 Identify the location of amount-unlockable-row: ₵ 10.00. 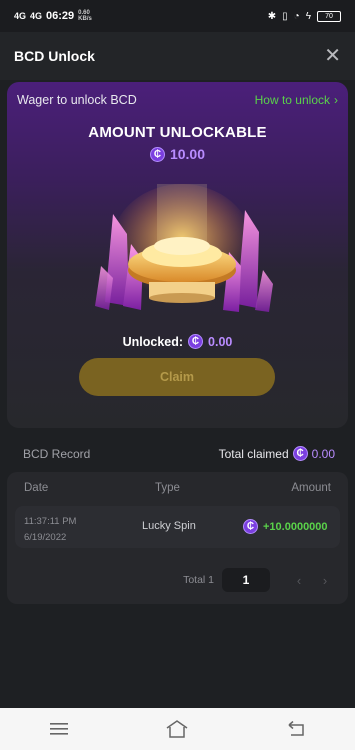
(177, 154).